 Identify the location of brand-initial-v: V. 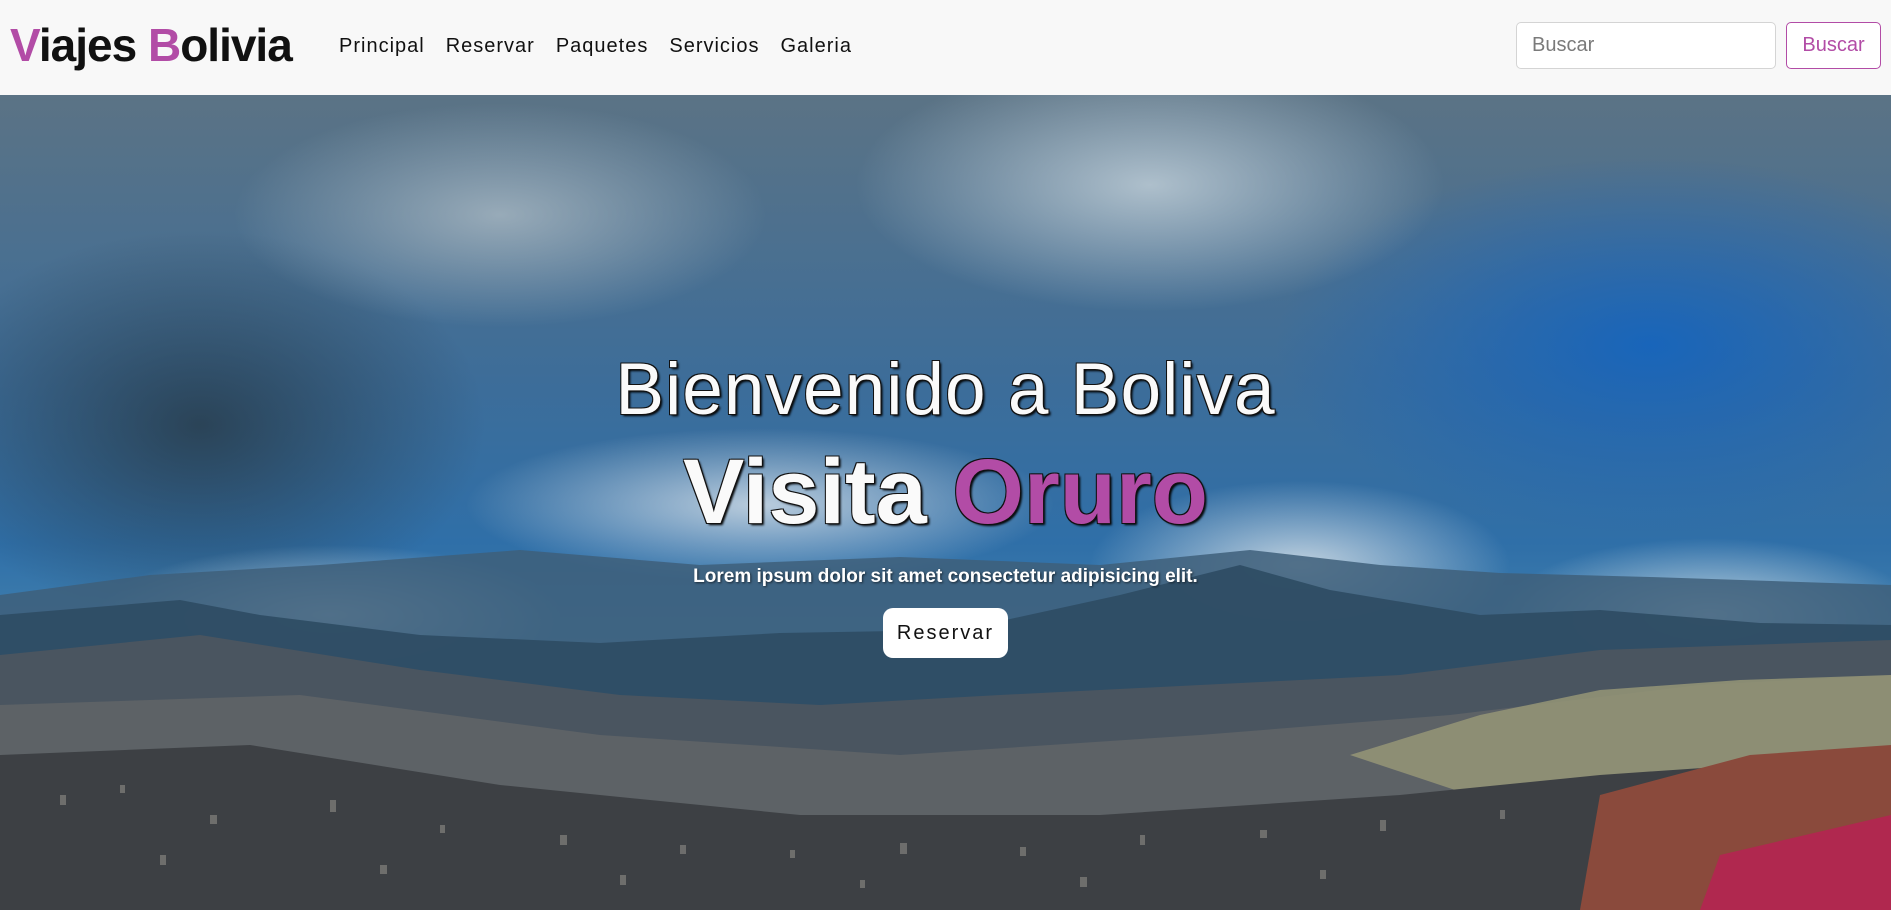
(25, 45).